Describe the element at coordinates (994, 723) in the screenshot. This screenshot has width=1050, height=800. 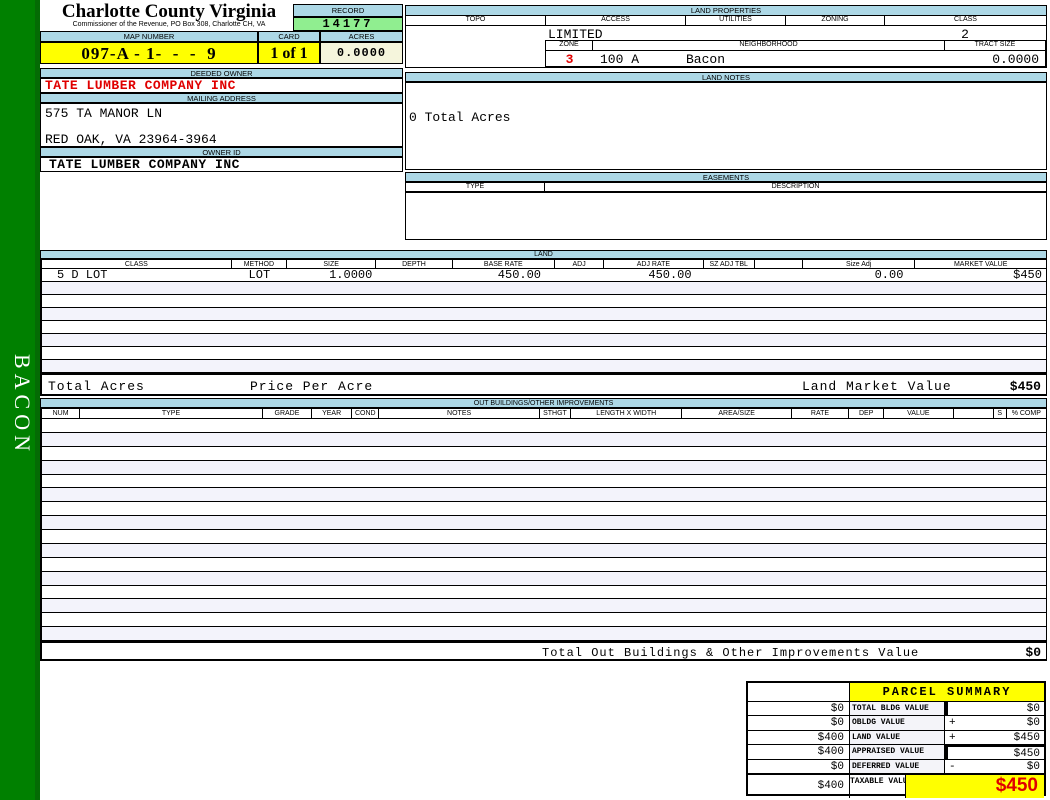
I see `obldg-value-cell: + $0` at that location.